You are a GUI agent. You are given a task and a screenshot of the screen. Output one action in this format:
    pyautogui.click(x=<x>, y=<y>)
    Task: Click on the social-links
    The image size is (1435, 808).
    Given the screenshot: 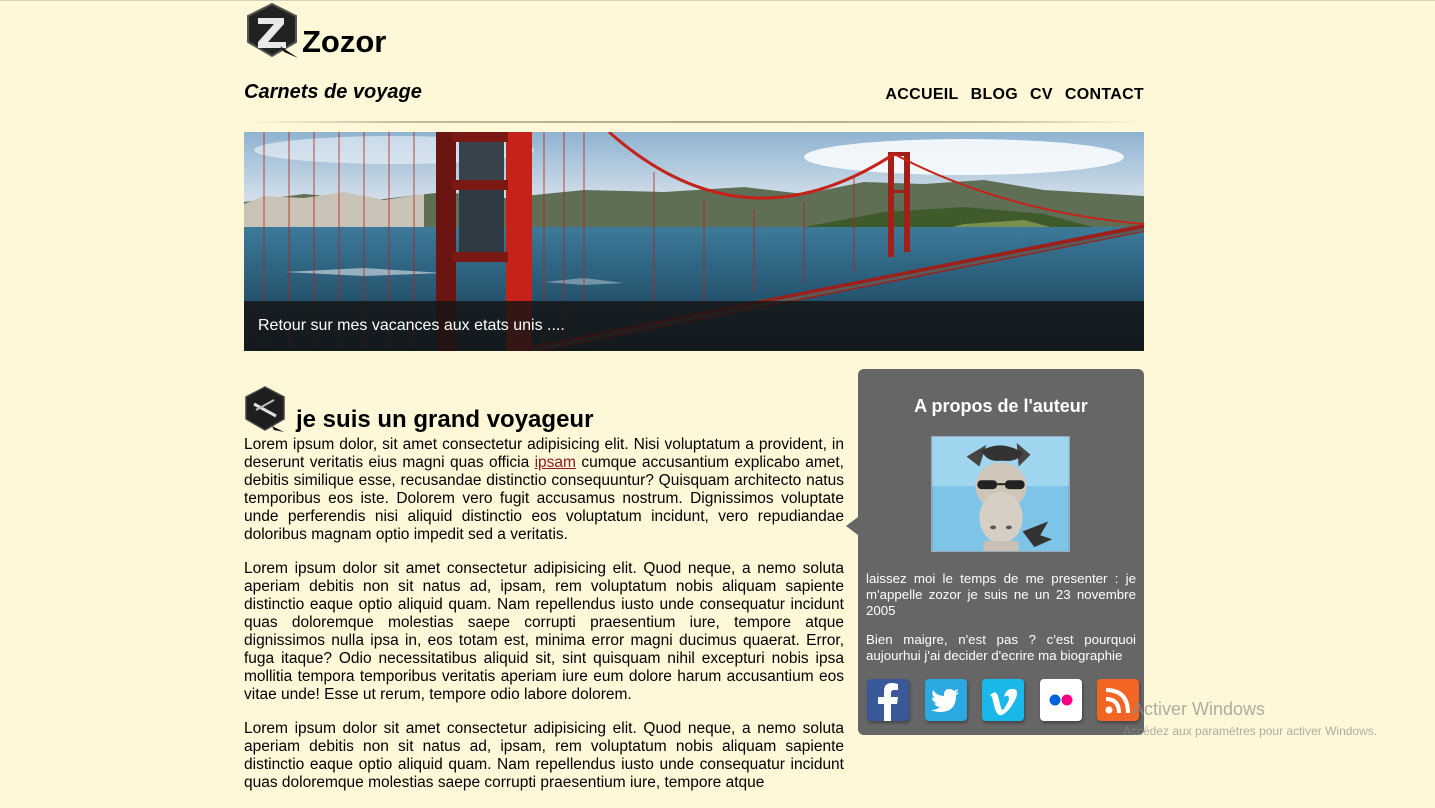 What is the action you would take?
    pyautogui.click(x=1003, y=700)
    